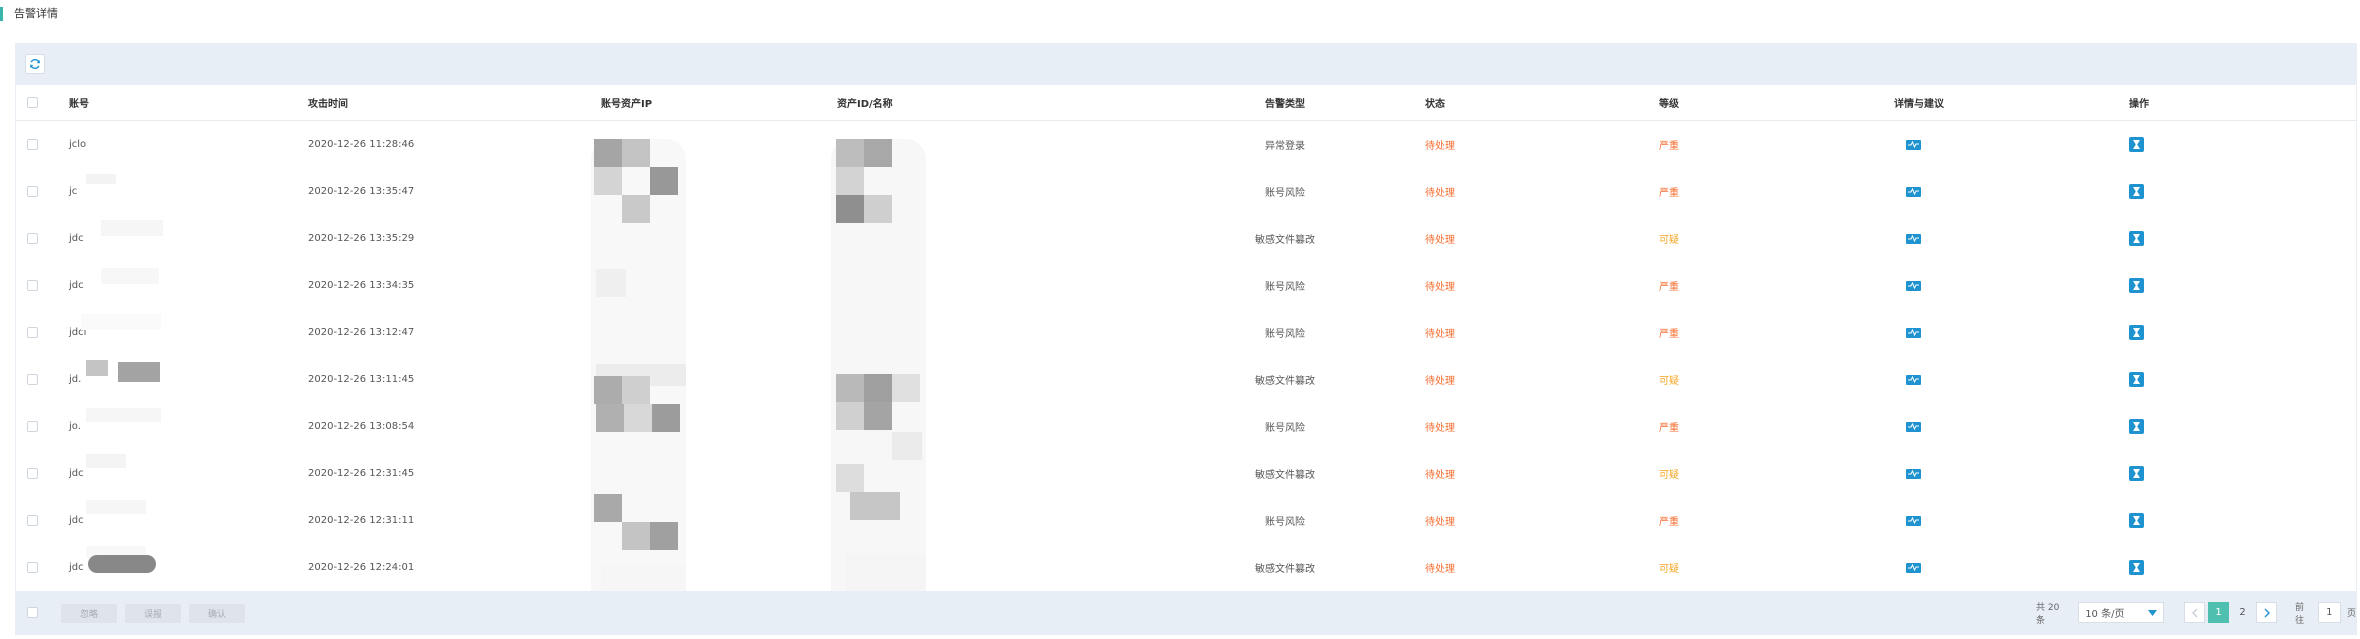  Describe the element at coordinates (1186, 192) in the screenshot. I see `table-row: jc 2020-12-26 13:35:47 账号风险 待处理 严重` at that location.